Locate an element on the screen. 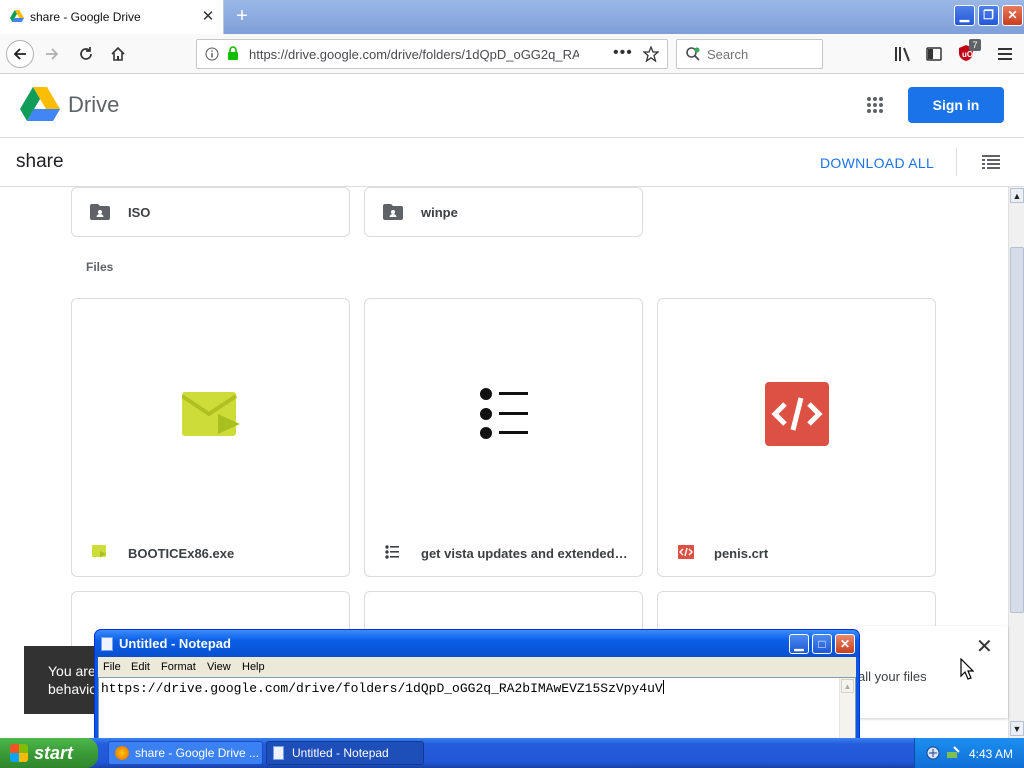 This screenshot has height=768, width=1024. cookie-toast: You are behavio is located at coordinates (64, 680).